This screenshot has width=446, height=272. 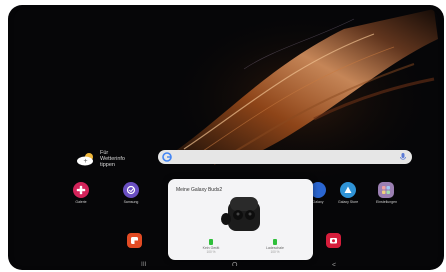 I want to click on app-label-galaxy-store: Galaxy Store, so click(x=348, y=202).